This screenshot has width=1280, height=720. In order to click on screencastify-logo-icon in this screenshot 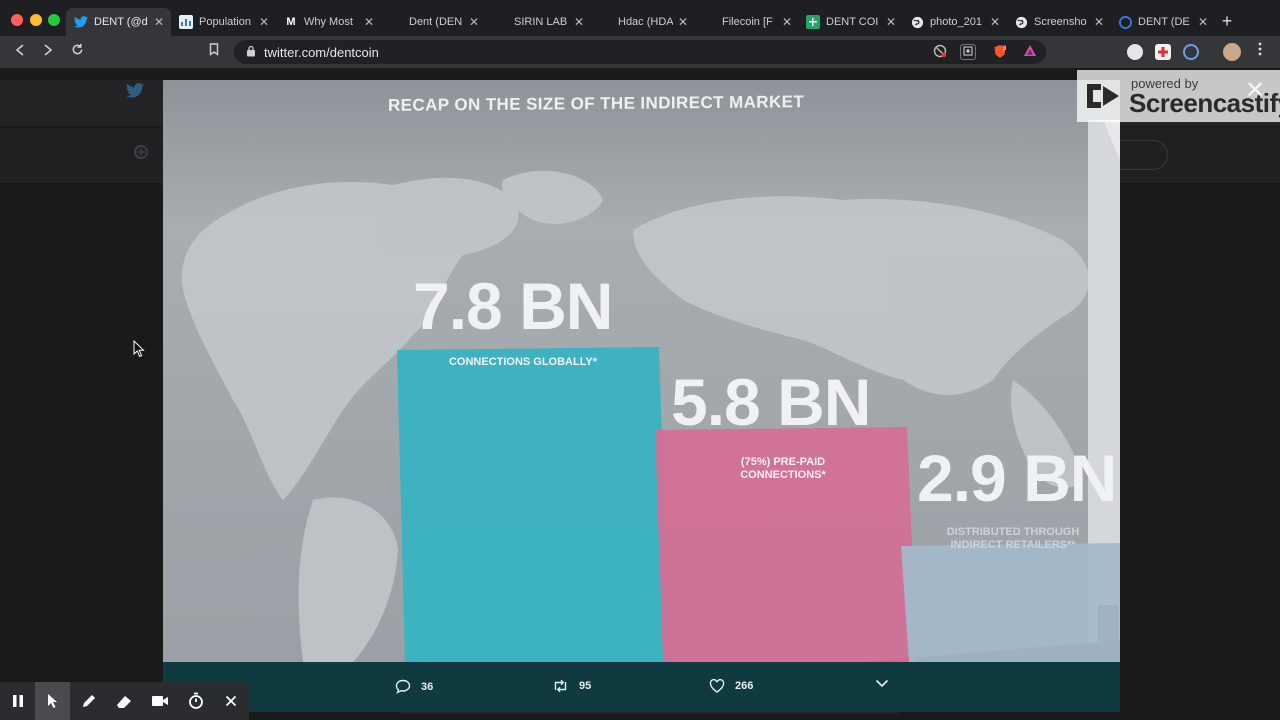, I will do `click(1103, 96)`.